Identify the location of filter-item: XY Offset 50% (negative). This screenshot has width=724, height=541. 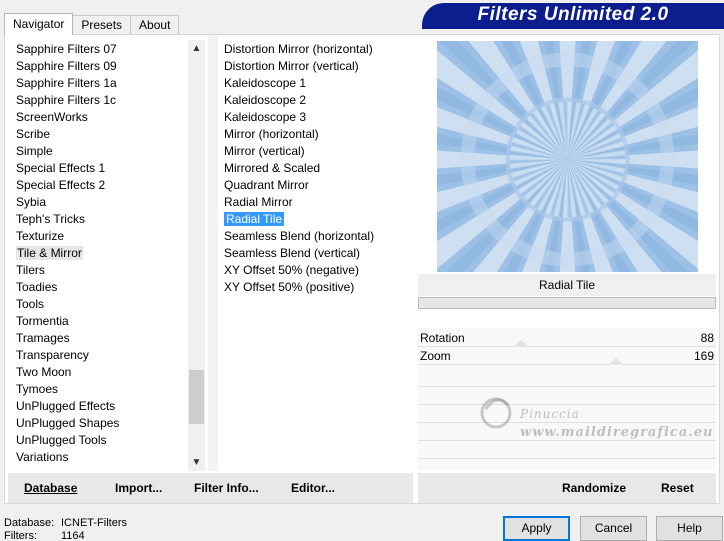
(316, 270).